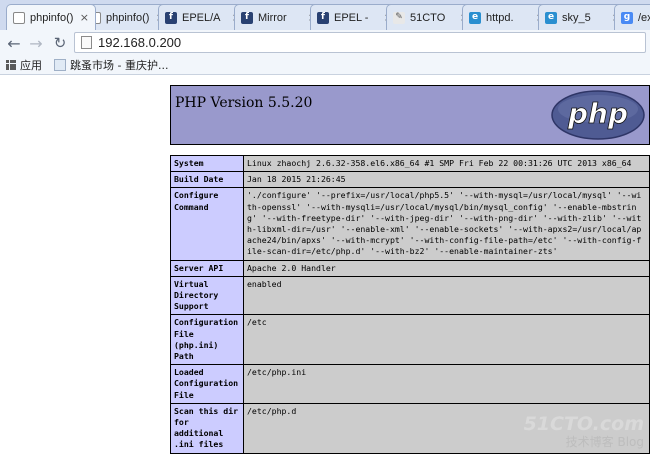  I want to click on row-label: Configuration File (php.ini) Path, so click(207, 340).